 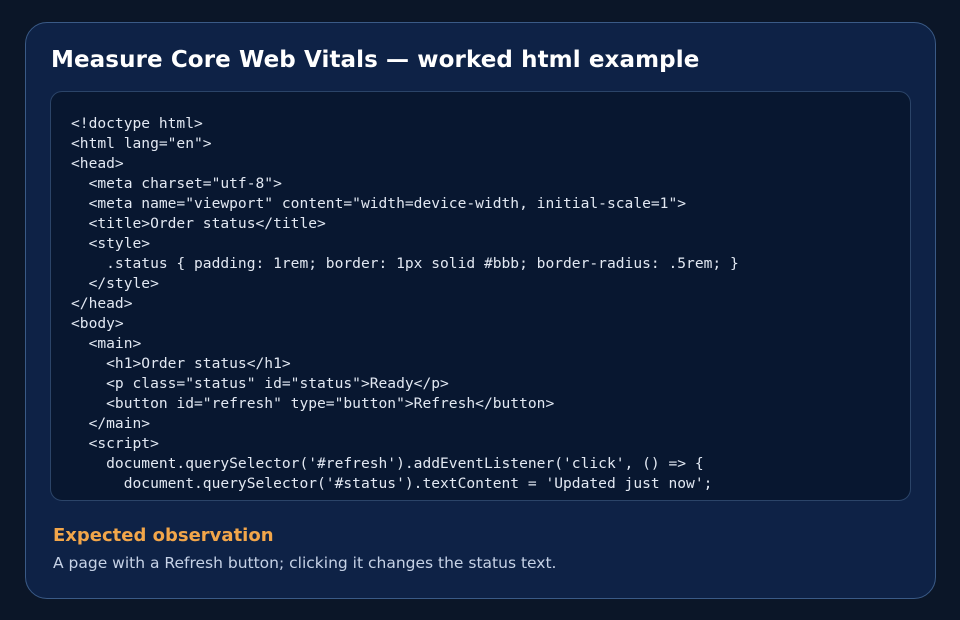 I want to click on code-line: <h1>Order status</h1>, so click(x=181, y=363).